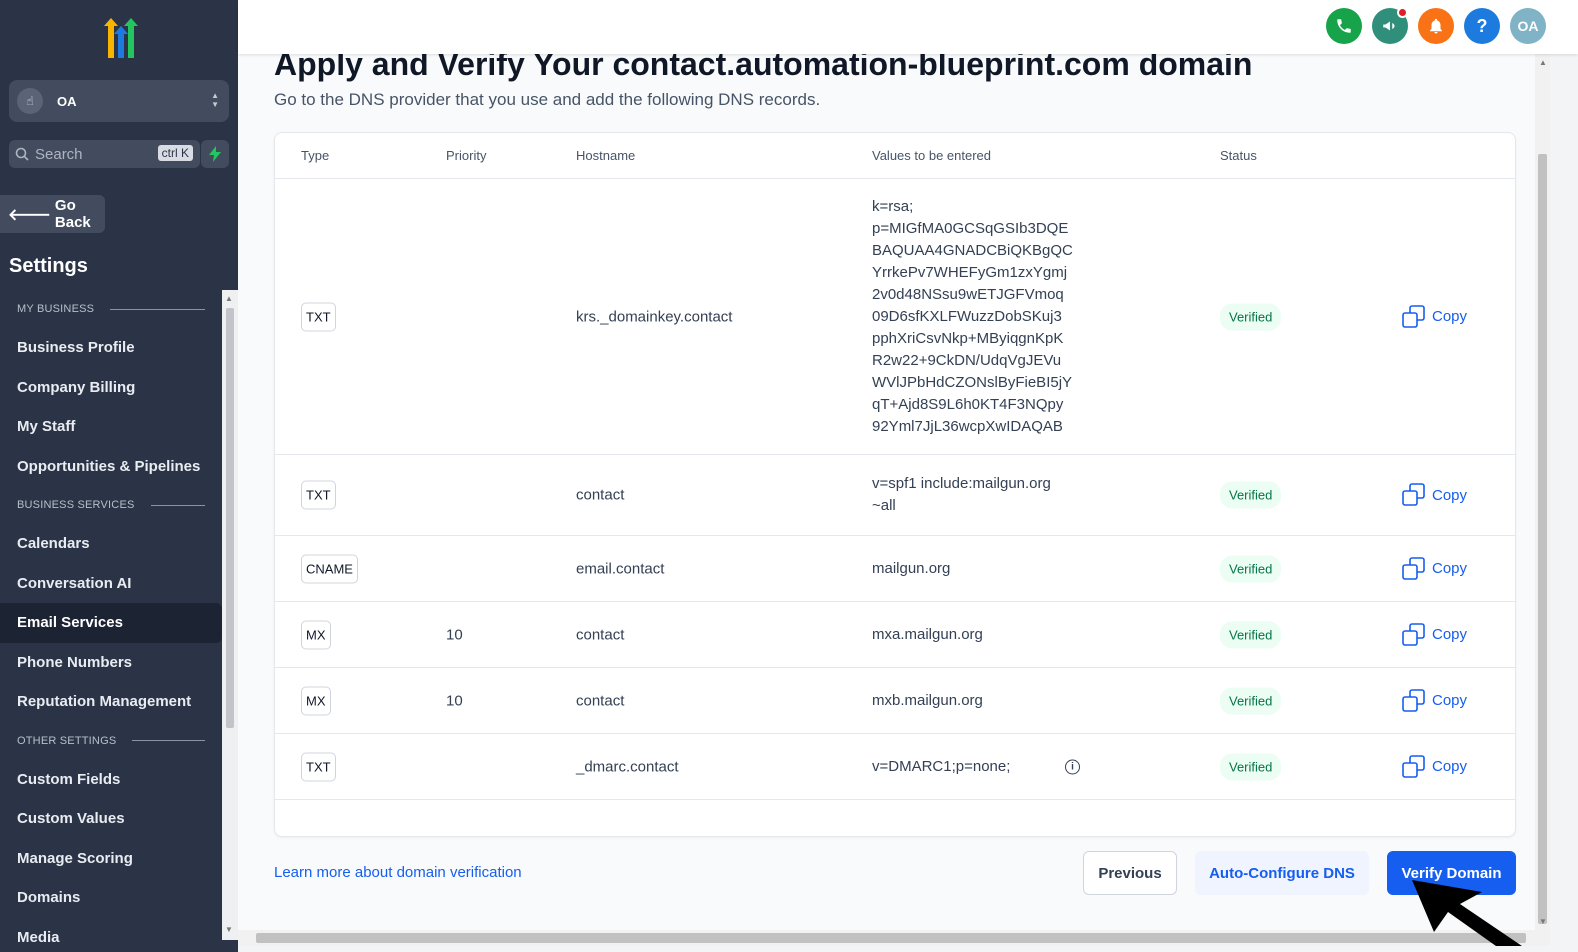 The image size is (1578, 952). I want to click on previous-button: Previous, so click(1130, 873).